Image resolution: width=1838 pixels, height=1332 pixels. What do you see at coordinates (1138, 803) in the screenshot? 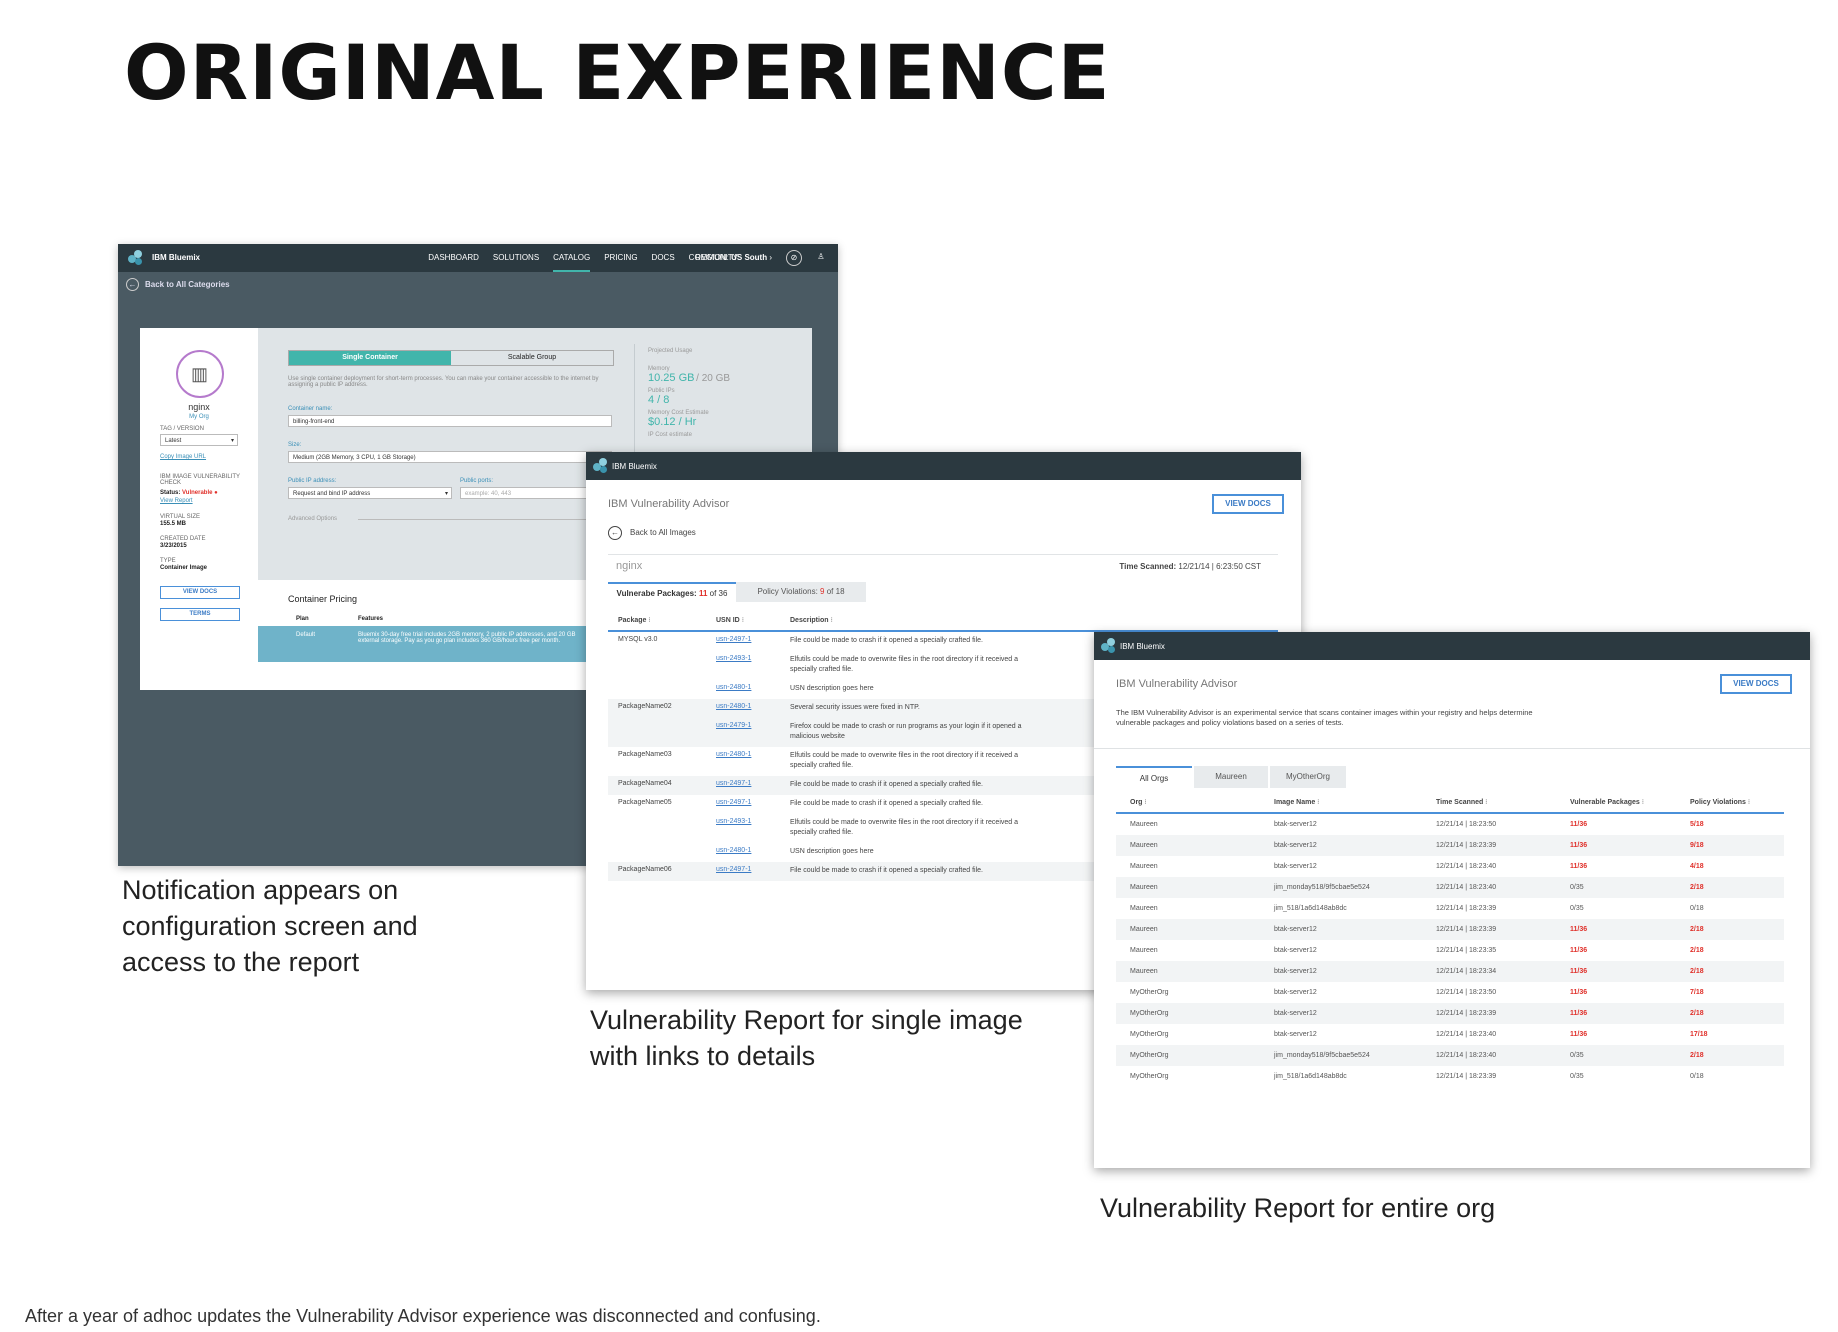
I see `column-header: Org ⁝` at bounding box center [1138, 803].